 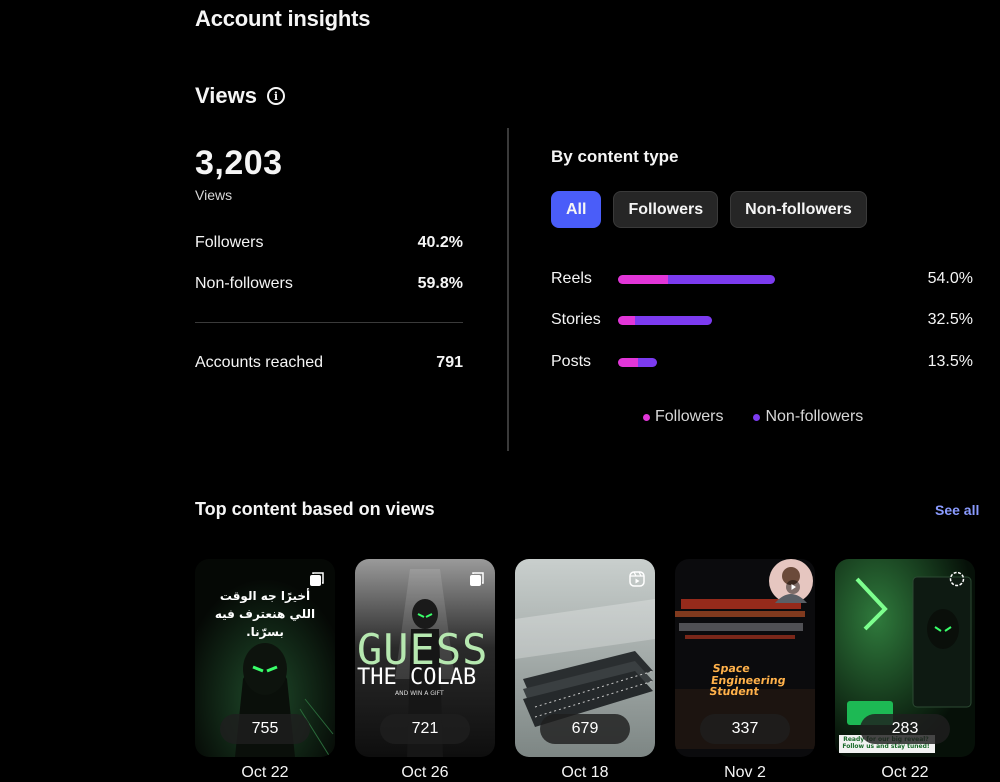 I want to click on caption-line: Follow us and stay tuned!, so click(x=886, y=747).